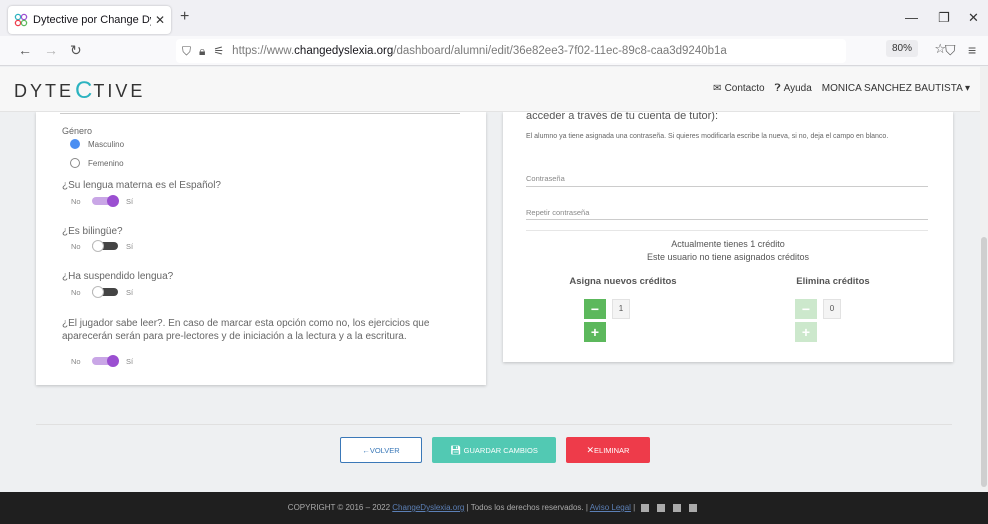 This screenshot has width=988, height=524. I want to click on repeat-password-label: Repetir contraseña, so click(558, 212).